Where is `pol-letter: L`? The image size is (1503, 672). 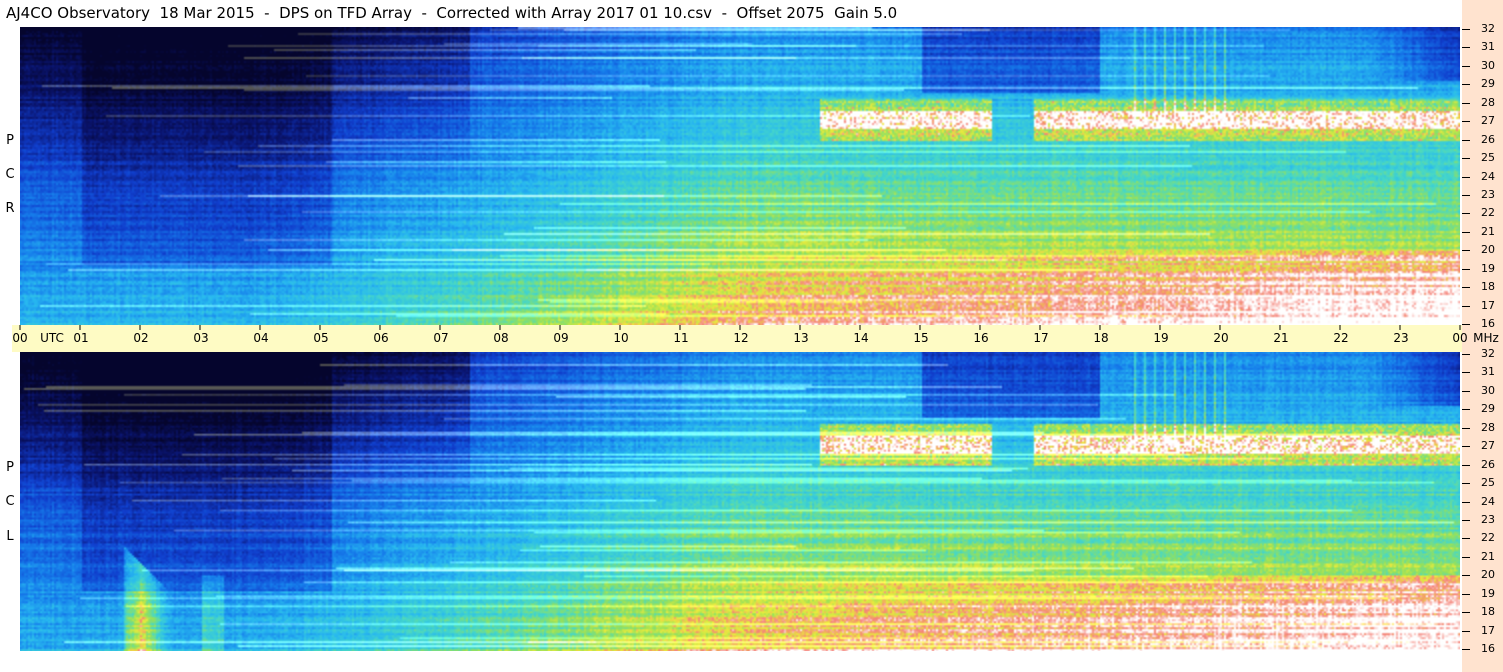
pol-letter: L is located at coordinates (10, 536).